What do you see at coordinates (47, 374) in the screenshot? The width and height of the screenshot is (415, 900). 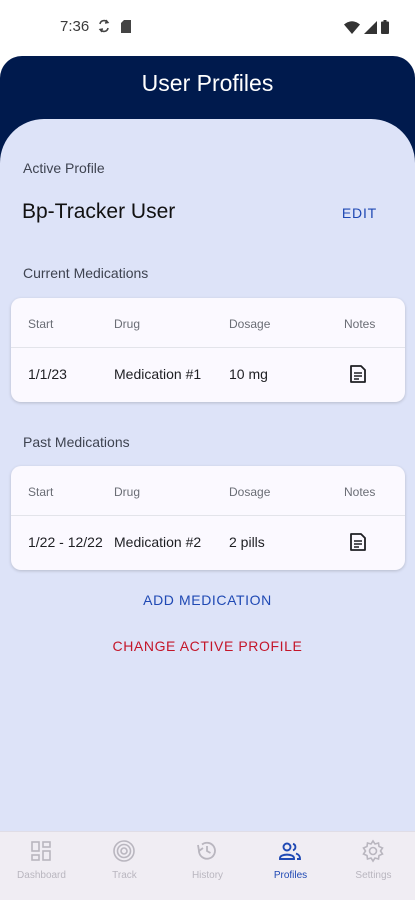 I see `start-date-cell: 1/1/23` at bounding box center [47, 374].